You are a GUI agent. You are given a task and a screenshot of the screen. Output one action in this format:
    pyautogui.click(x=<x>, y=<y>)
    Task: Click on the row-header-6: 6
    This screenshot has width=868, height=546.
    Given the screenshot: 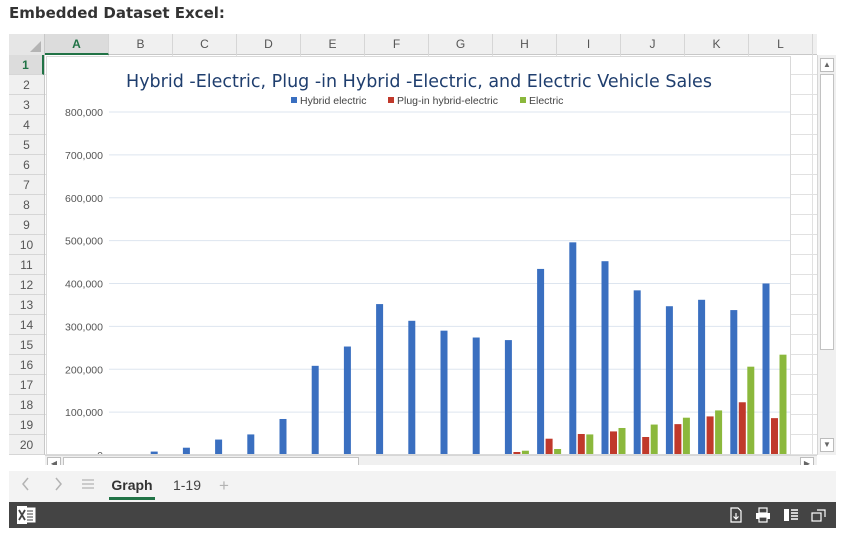 What is the action you would take?
    pyautogui.click(x=26, y=165)
    